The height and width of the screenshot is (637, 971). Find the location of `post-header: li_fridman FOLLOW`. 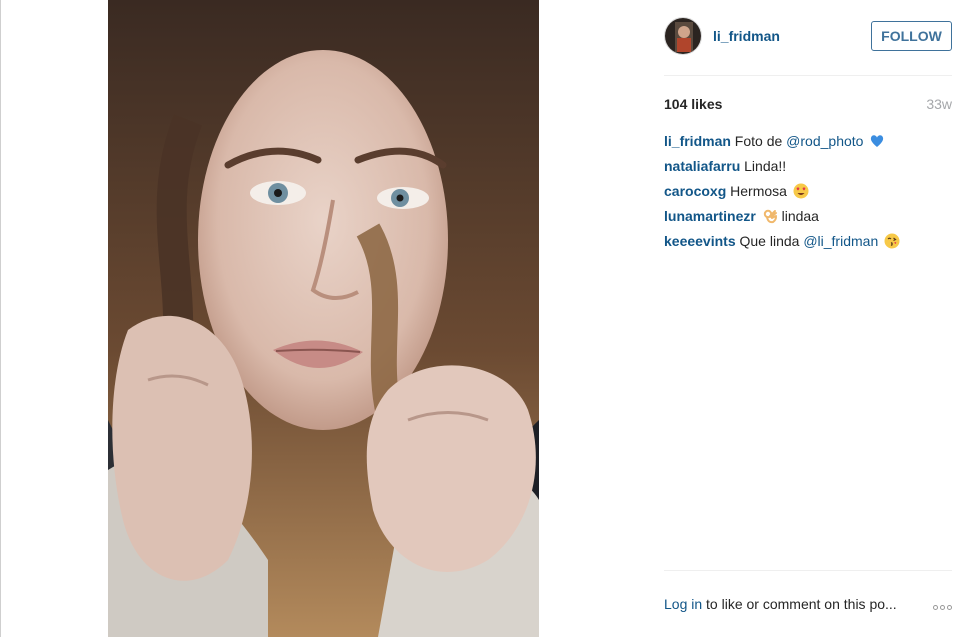

post-header: li_fridman FOLLOW is located at coordinates (808, 37).